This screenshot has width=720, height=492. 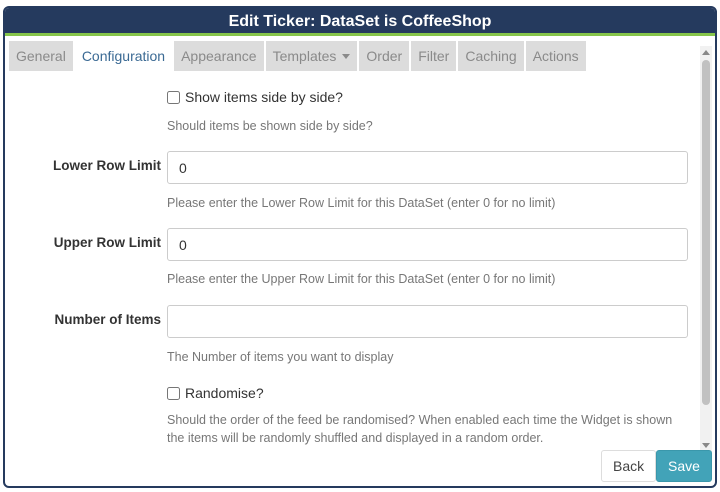 I want to click on tab-label: Configuration, so click(x=123, y=56).